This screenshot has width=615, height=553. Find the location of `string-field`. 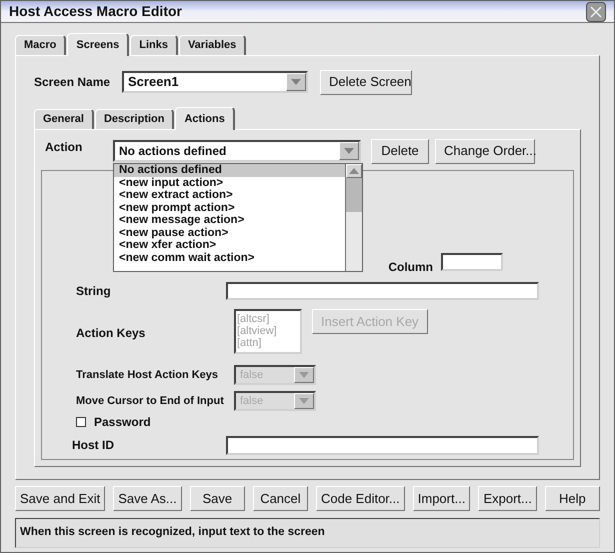

string-field is located at coordinates (382, 291).